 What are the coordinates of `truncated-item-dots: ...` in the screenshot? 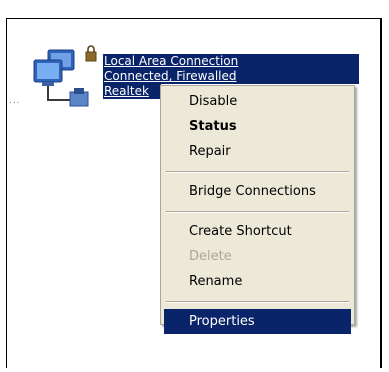 It's located at (15, 101).